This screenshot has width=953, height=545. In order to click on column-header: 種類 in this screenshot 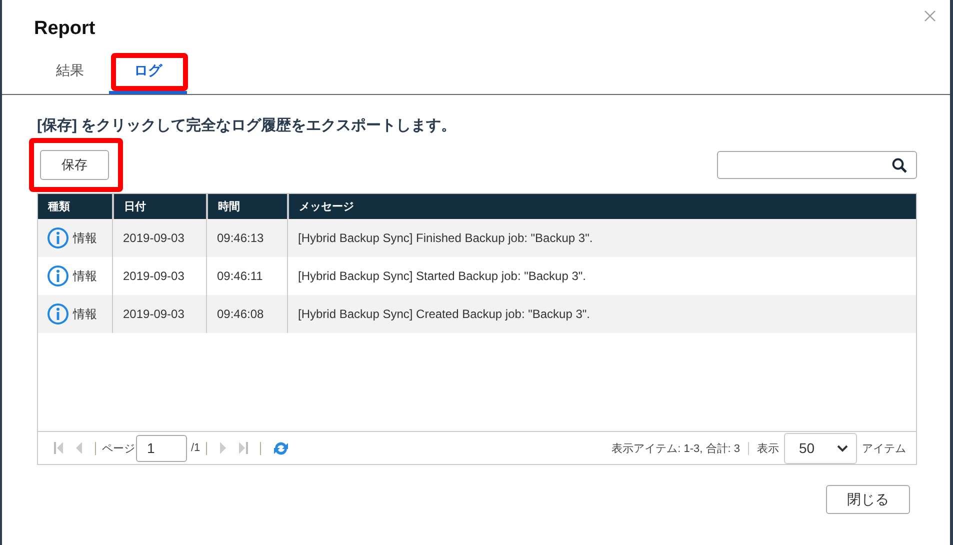, I will do `click(58, 207)`.